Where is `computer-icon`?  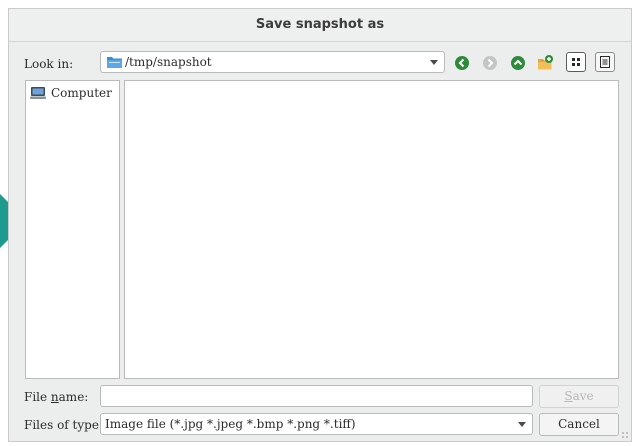
computer-icon is located at coordinates (38, 93).